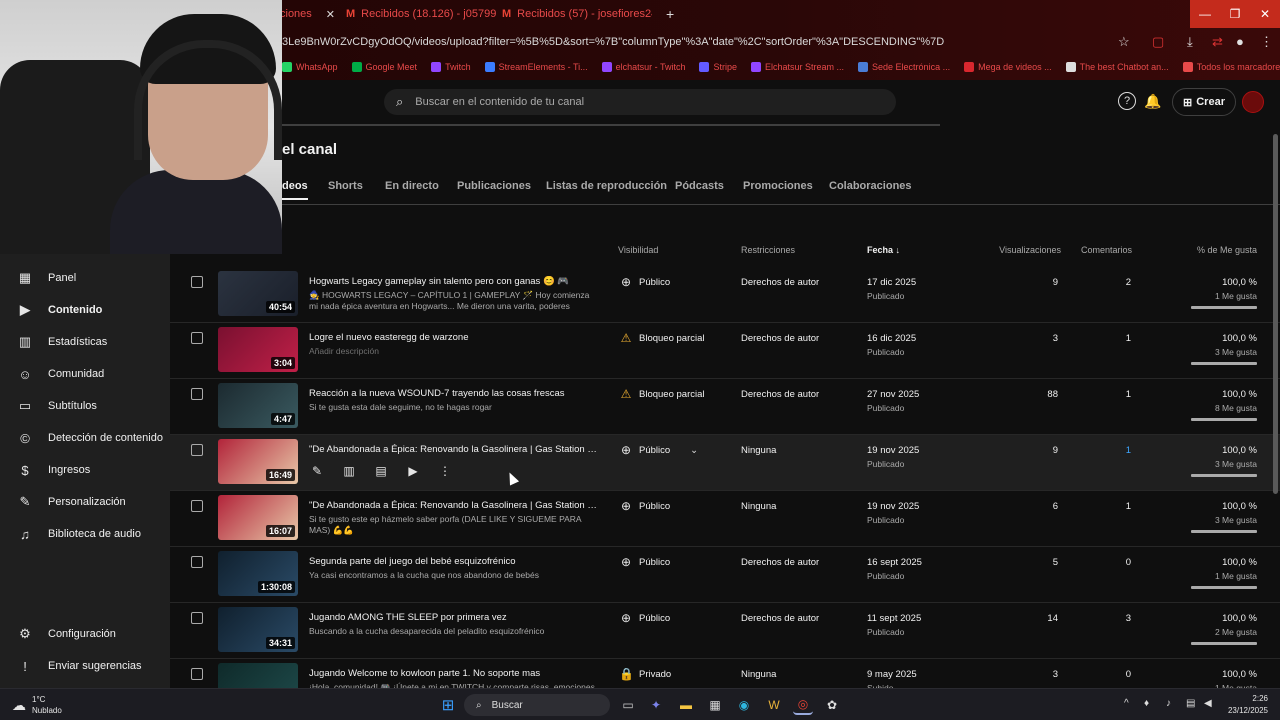  Describe the element at coordinates (1106, 250) in the screenshot. I see `header-comments: Comentarios` at that location.